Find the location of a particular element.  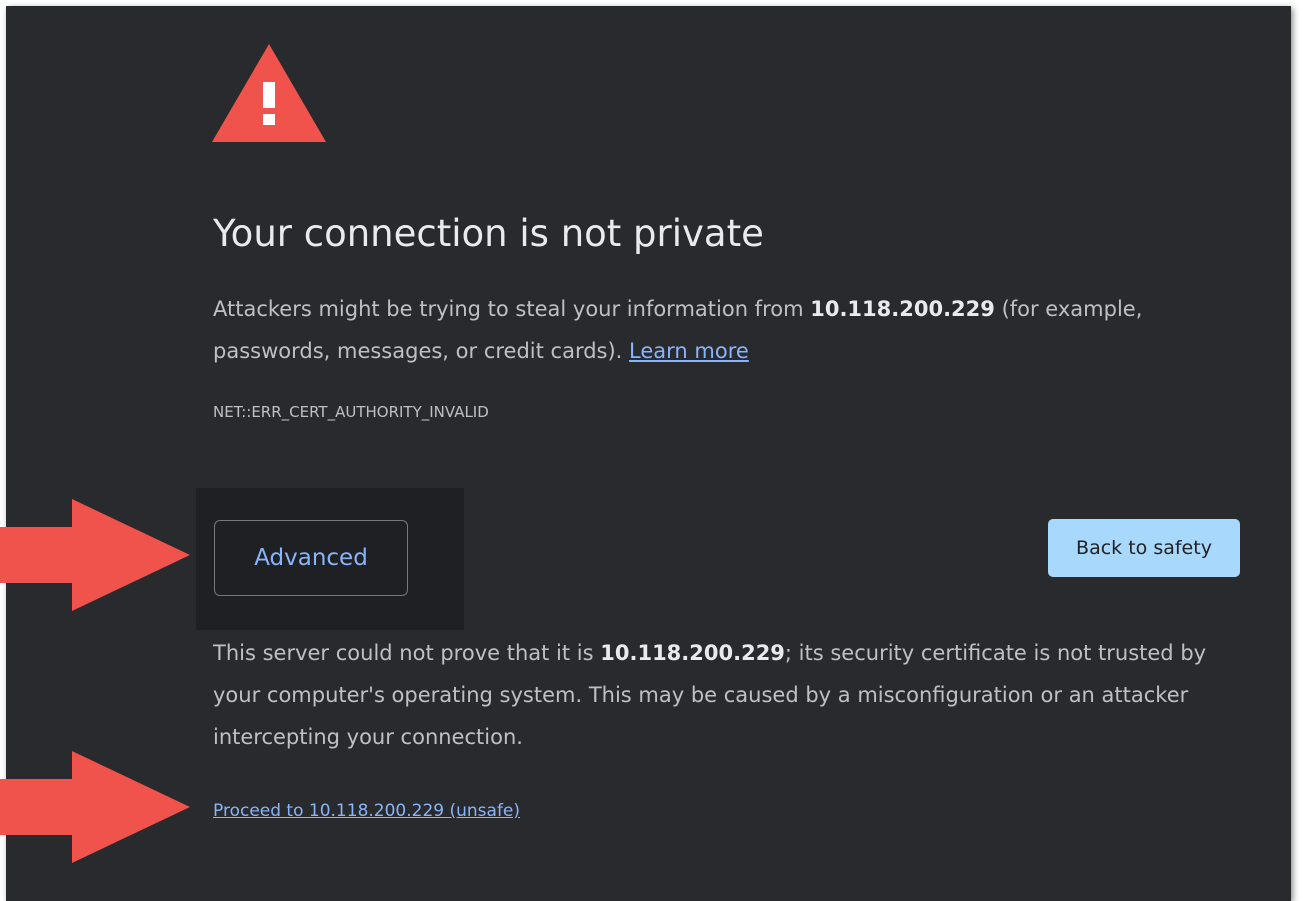

page-title: Your connection is not private is located at coordinates (488, 233).